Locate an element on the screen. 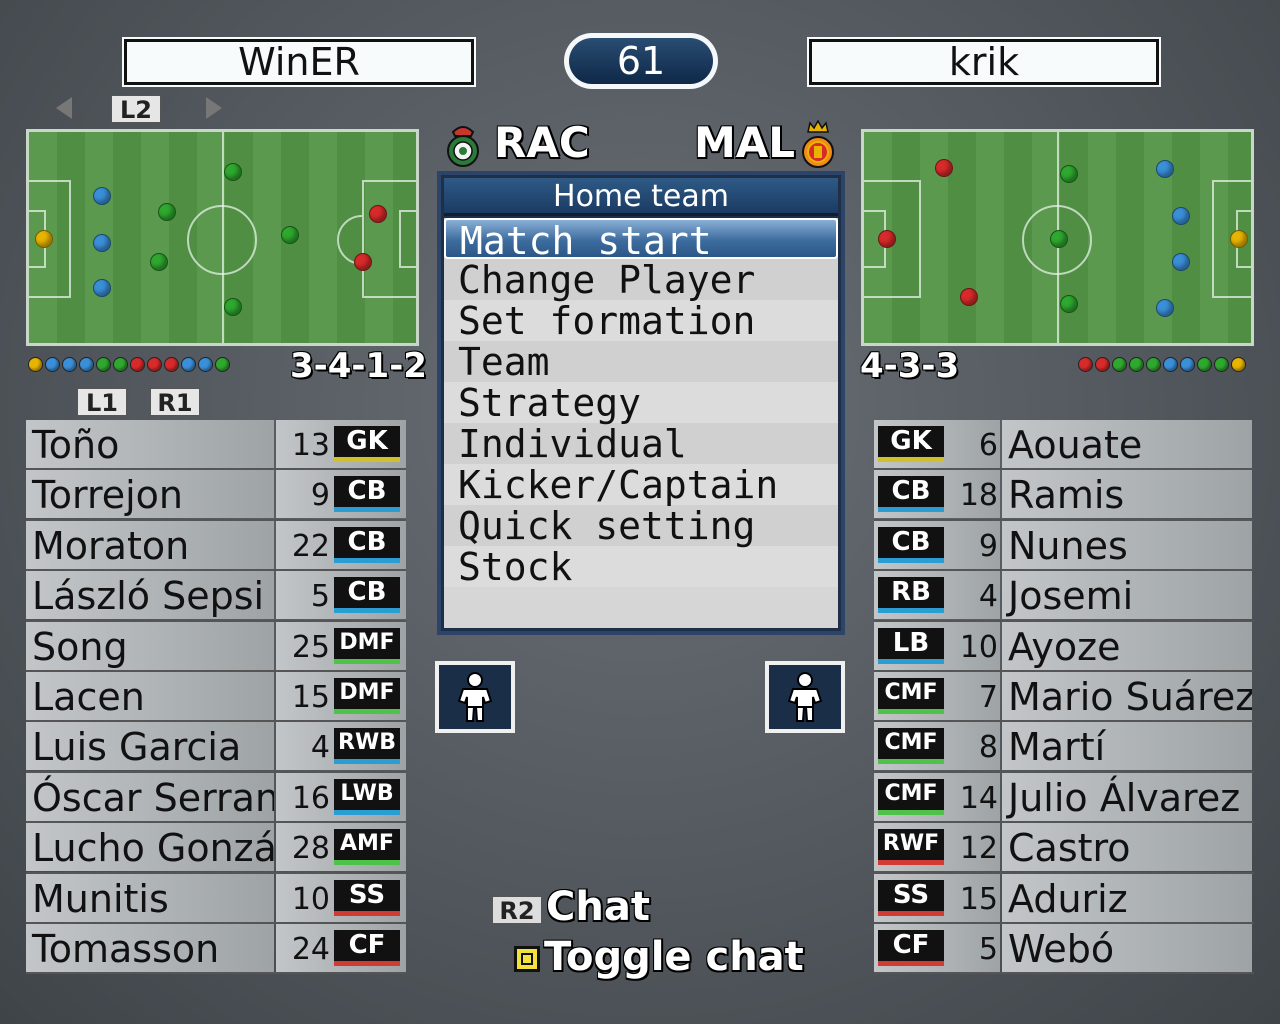 This screenshot has height=1024, width=1280. roster-row: GK 6 Aouate is located at coordinates (1064, 445).